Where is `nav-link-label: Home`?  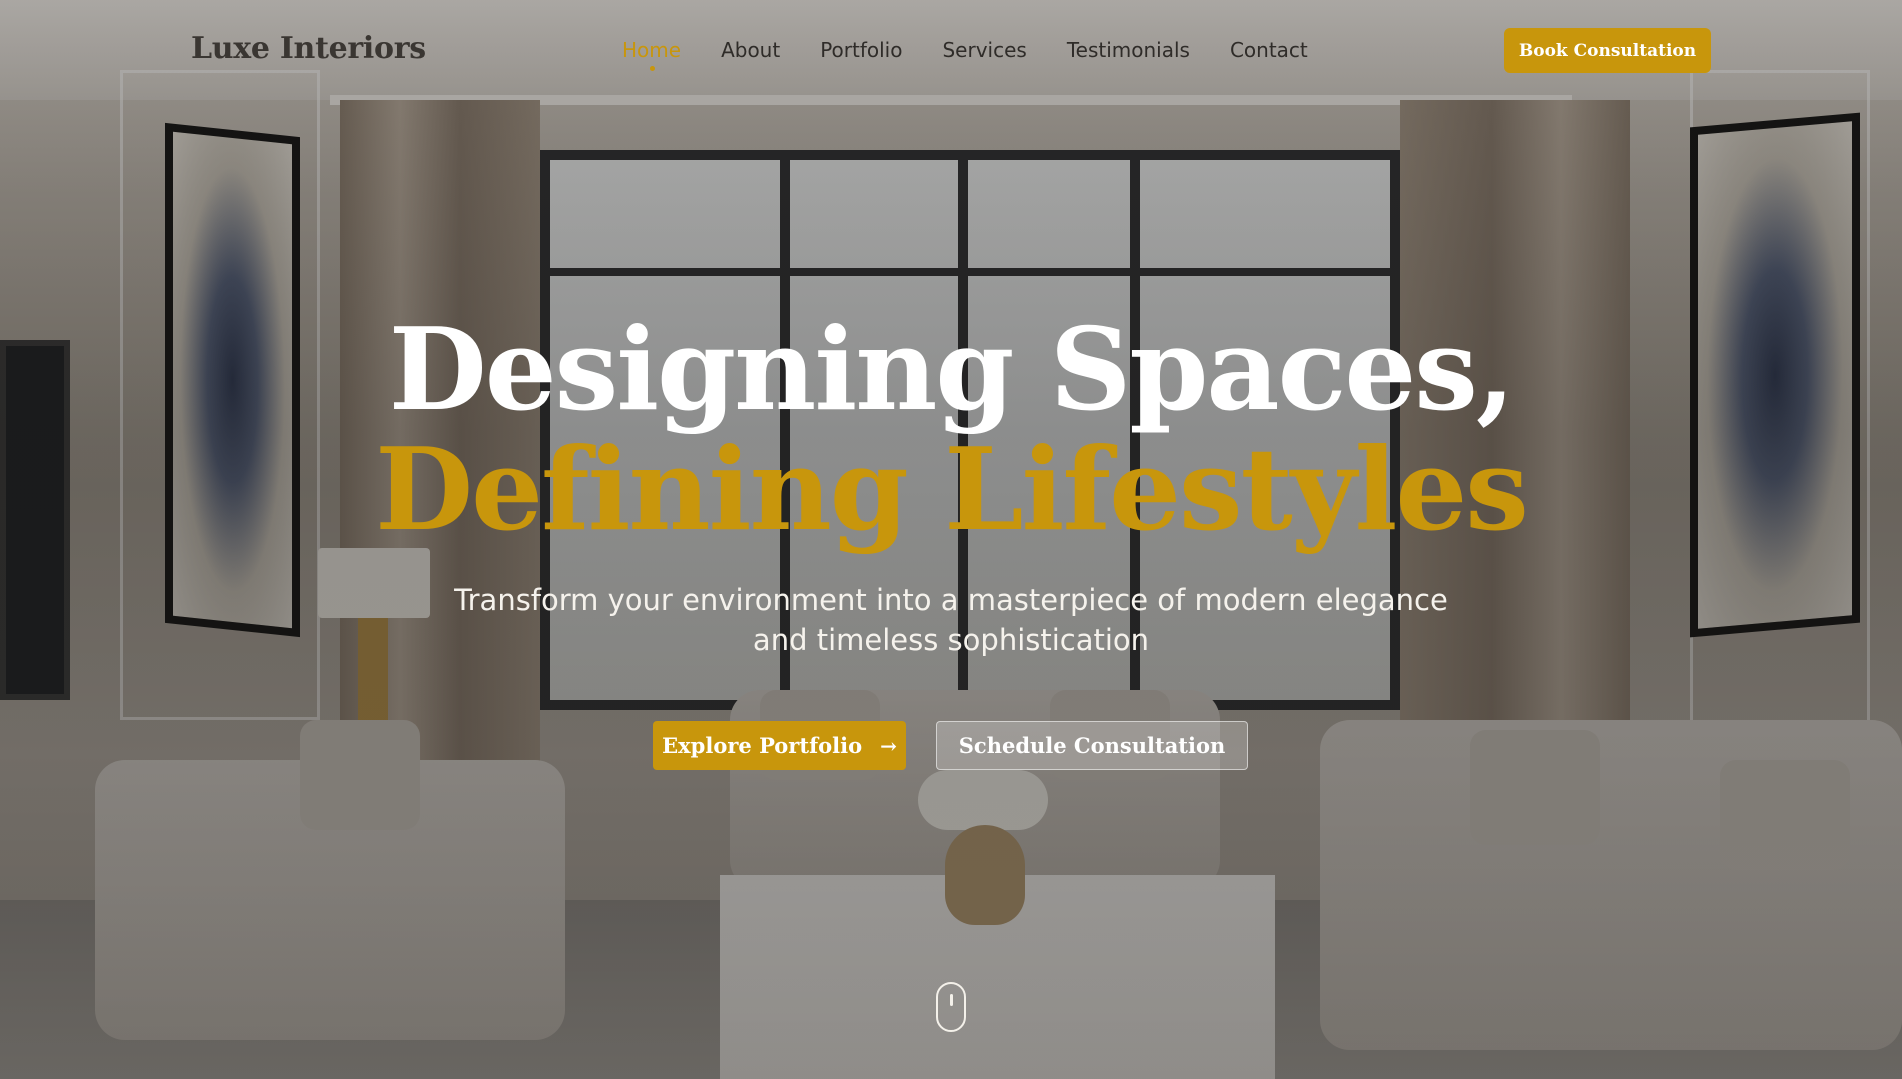 nav-link-label: Home is located at coordinates (652, 50).